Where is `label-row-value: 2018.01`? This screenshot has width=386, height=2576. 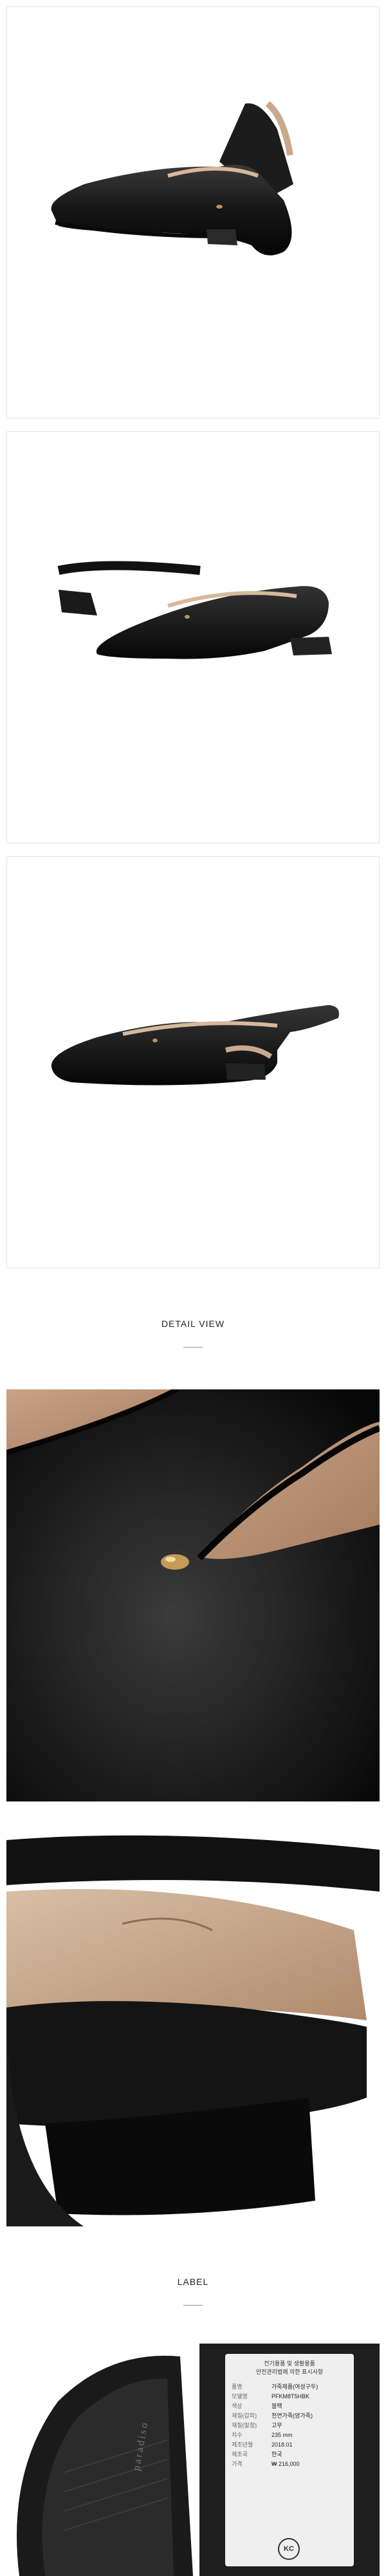 label-row-value: 2018.01 is located at coordinates (282, 2444).